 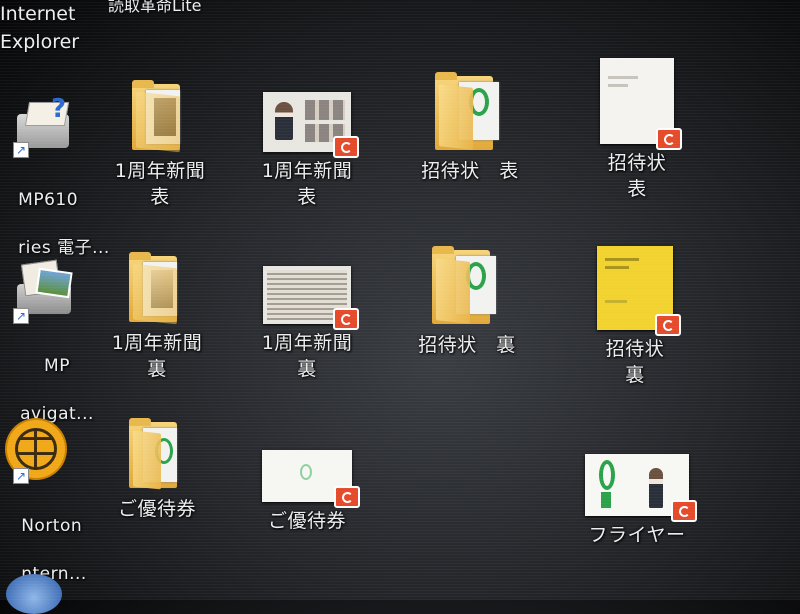 I want to click on norton-label-line1: Norton, so click(x=52, y=526).